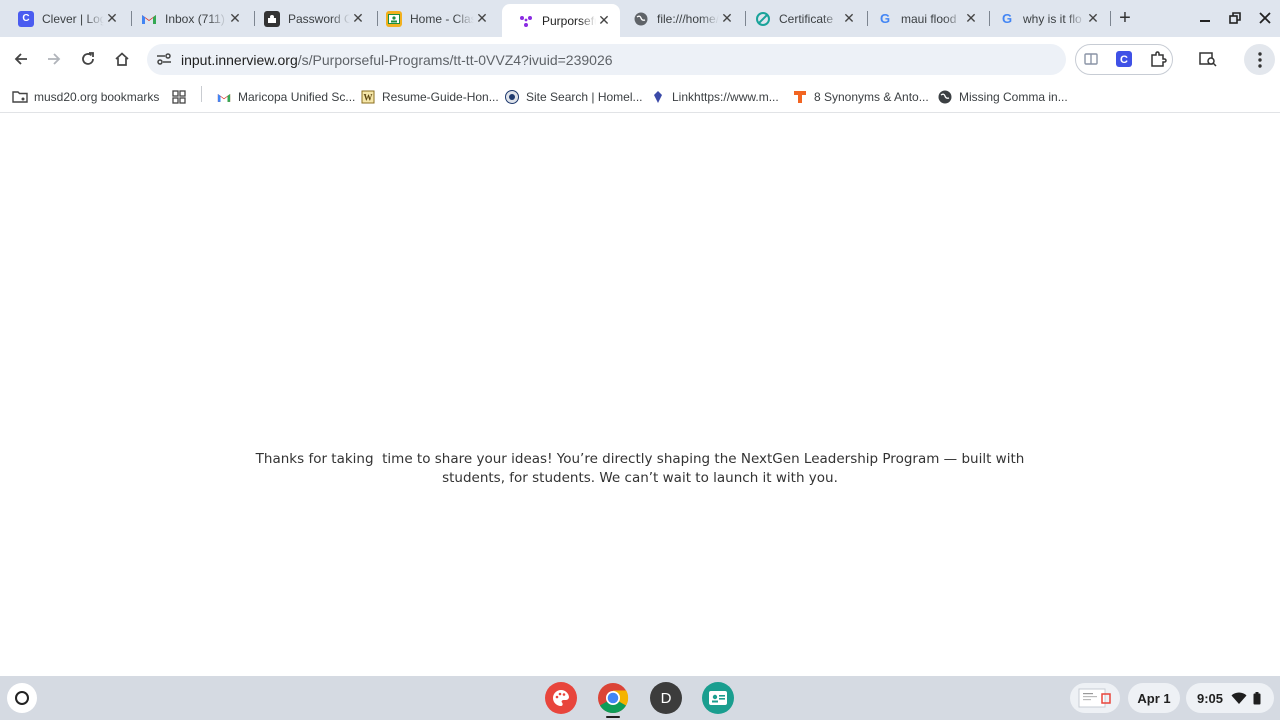  I want to click on launcher-button, so click(22, 698).